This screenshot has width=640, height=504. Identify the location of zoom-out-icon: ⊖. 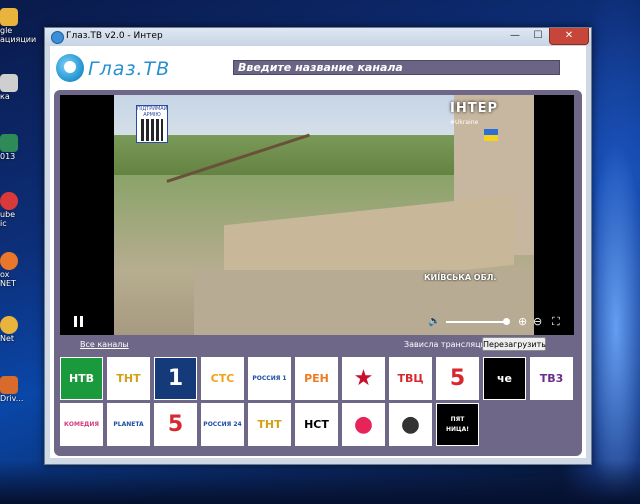
(537, 321).